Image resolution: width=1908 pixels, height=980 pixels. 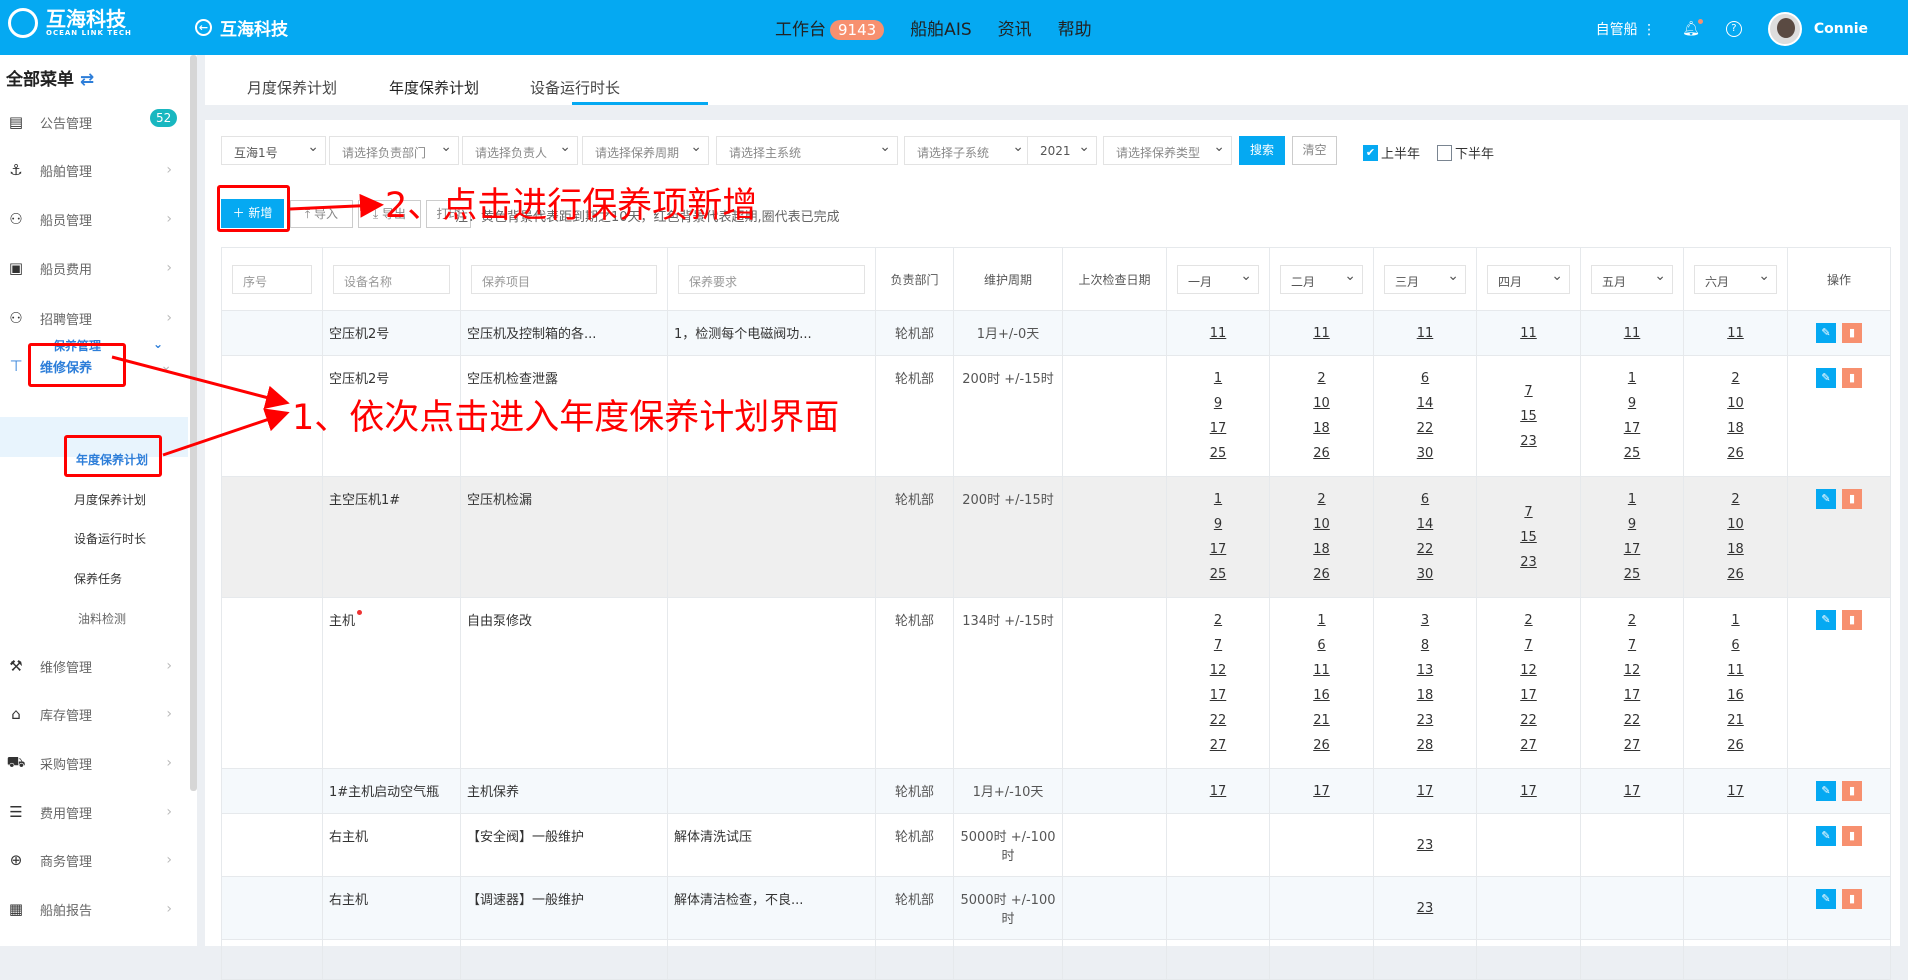 I want to click on month-select: 二月, so click(x=1321, y=279).